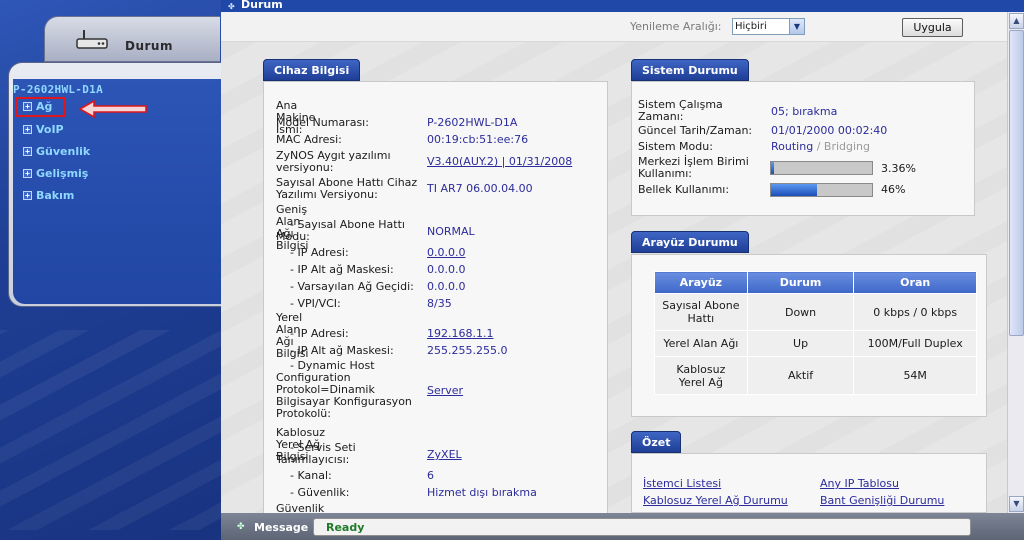 The width and height of the screenshot is (1024, 540). Describe the element at coordinates (701, 305) in the screenshot. I see `interface-name: Sayısal Abone` at that location.